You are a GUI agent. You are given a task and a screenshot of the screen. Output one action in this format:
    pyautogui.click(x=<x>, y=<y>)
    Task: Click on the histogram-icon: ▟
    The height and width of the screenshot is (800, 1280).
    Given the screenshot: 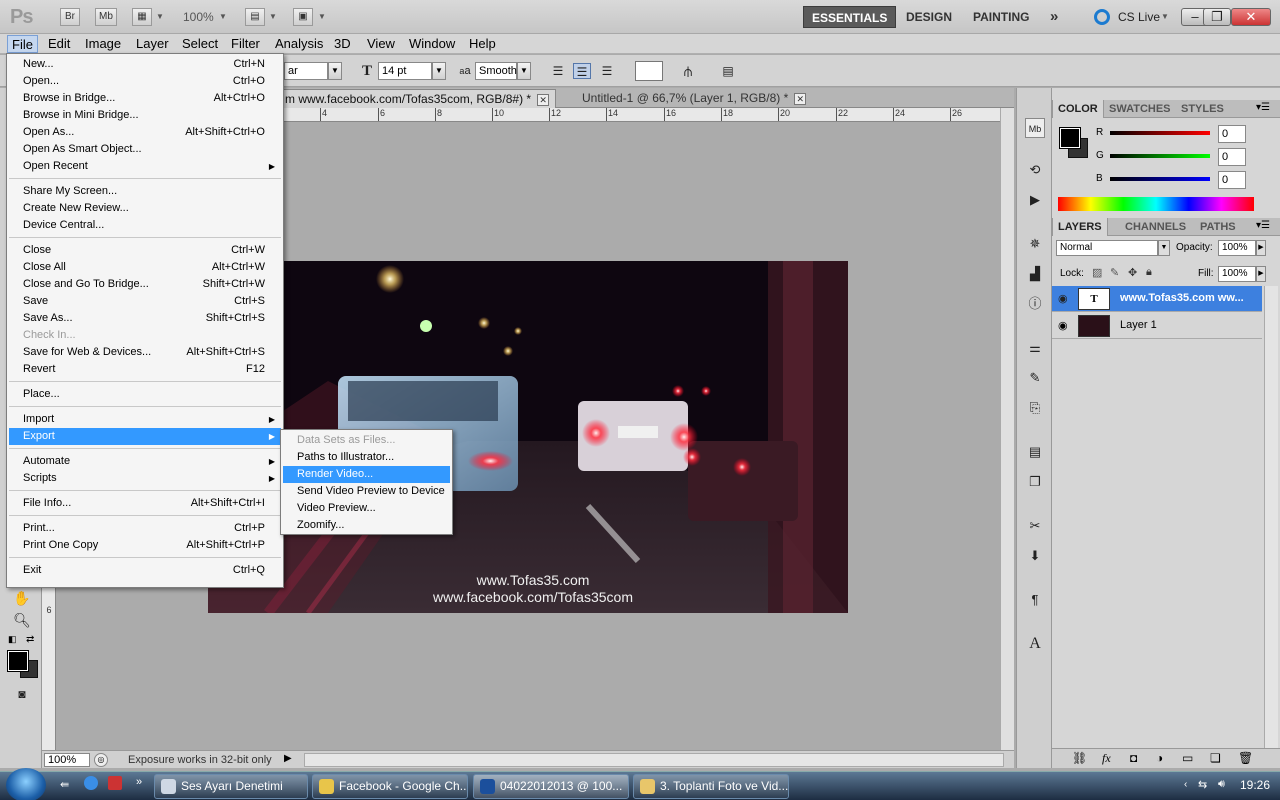 What is the action you would take?
    pyautogui.click(x=1035, y=274)
    